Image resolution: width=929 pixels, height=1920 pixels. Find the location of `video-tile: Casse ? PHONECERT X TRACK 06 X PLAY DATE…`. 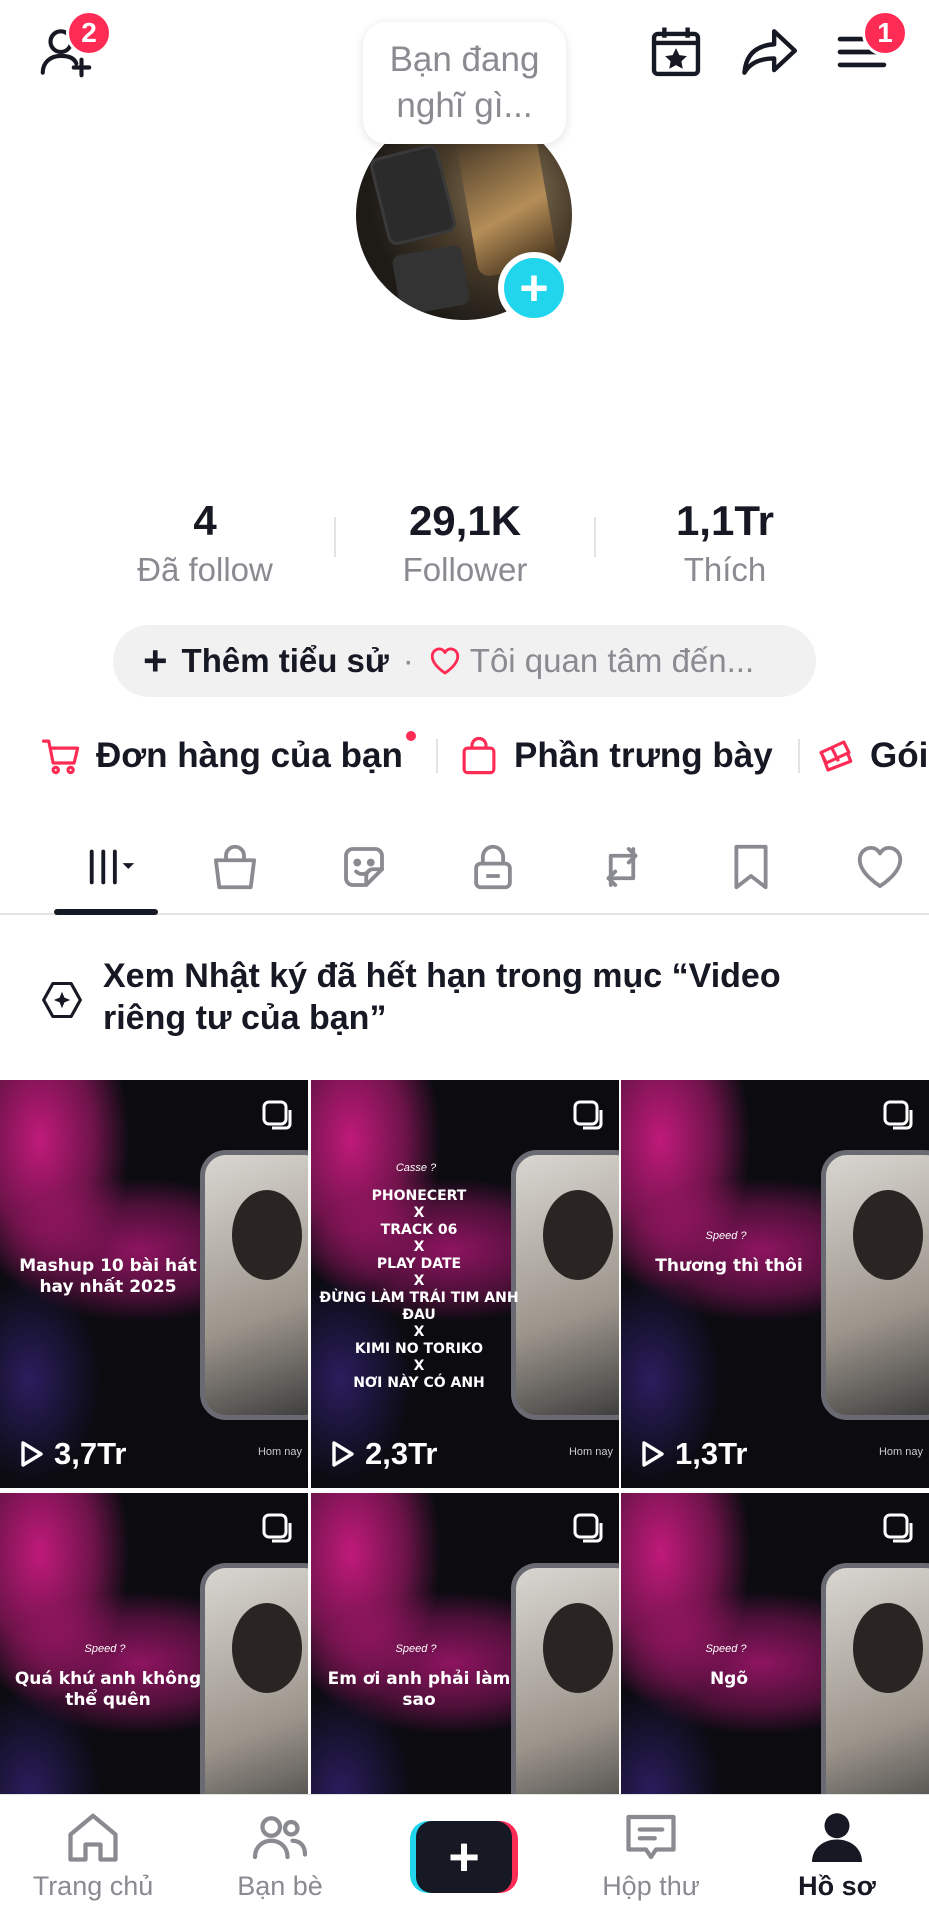

video-tile: Casse ? PHONECERT X TRACK 06 X PLAY DATE… is located at coordinates (465, 1284).